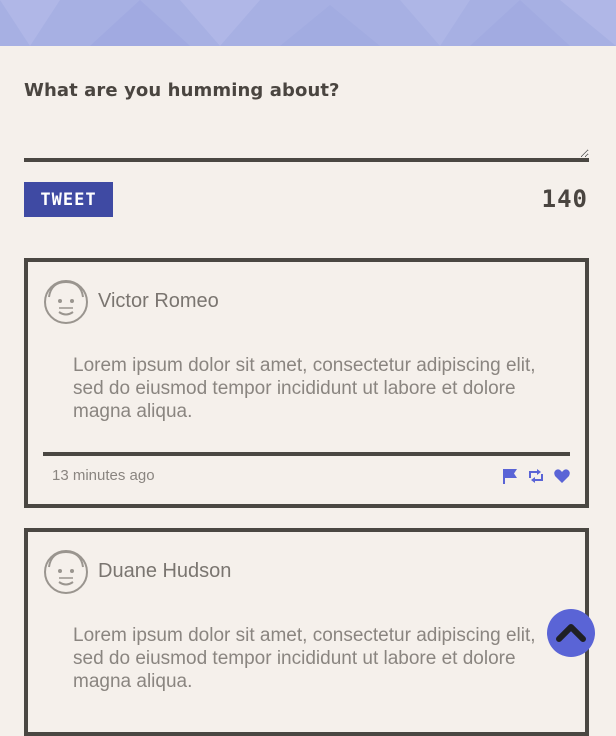  I want to click on card-divider, so click(306, 454).